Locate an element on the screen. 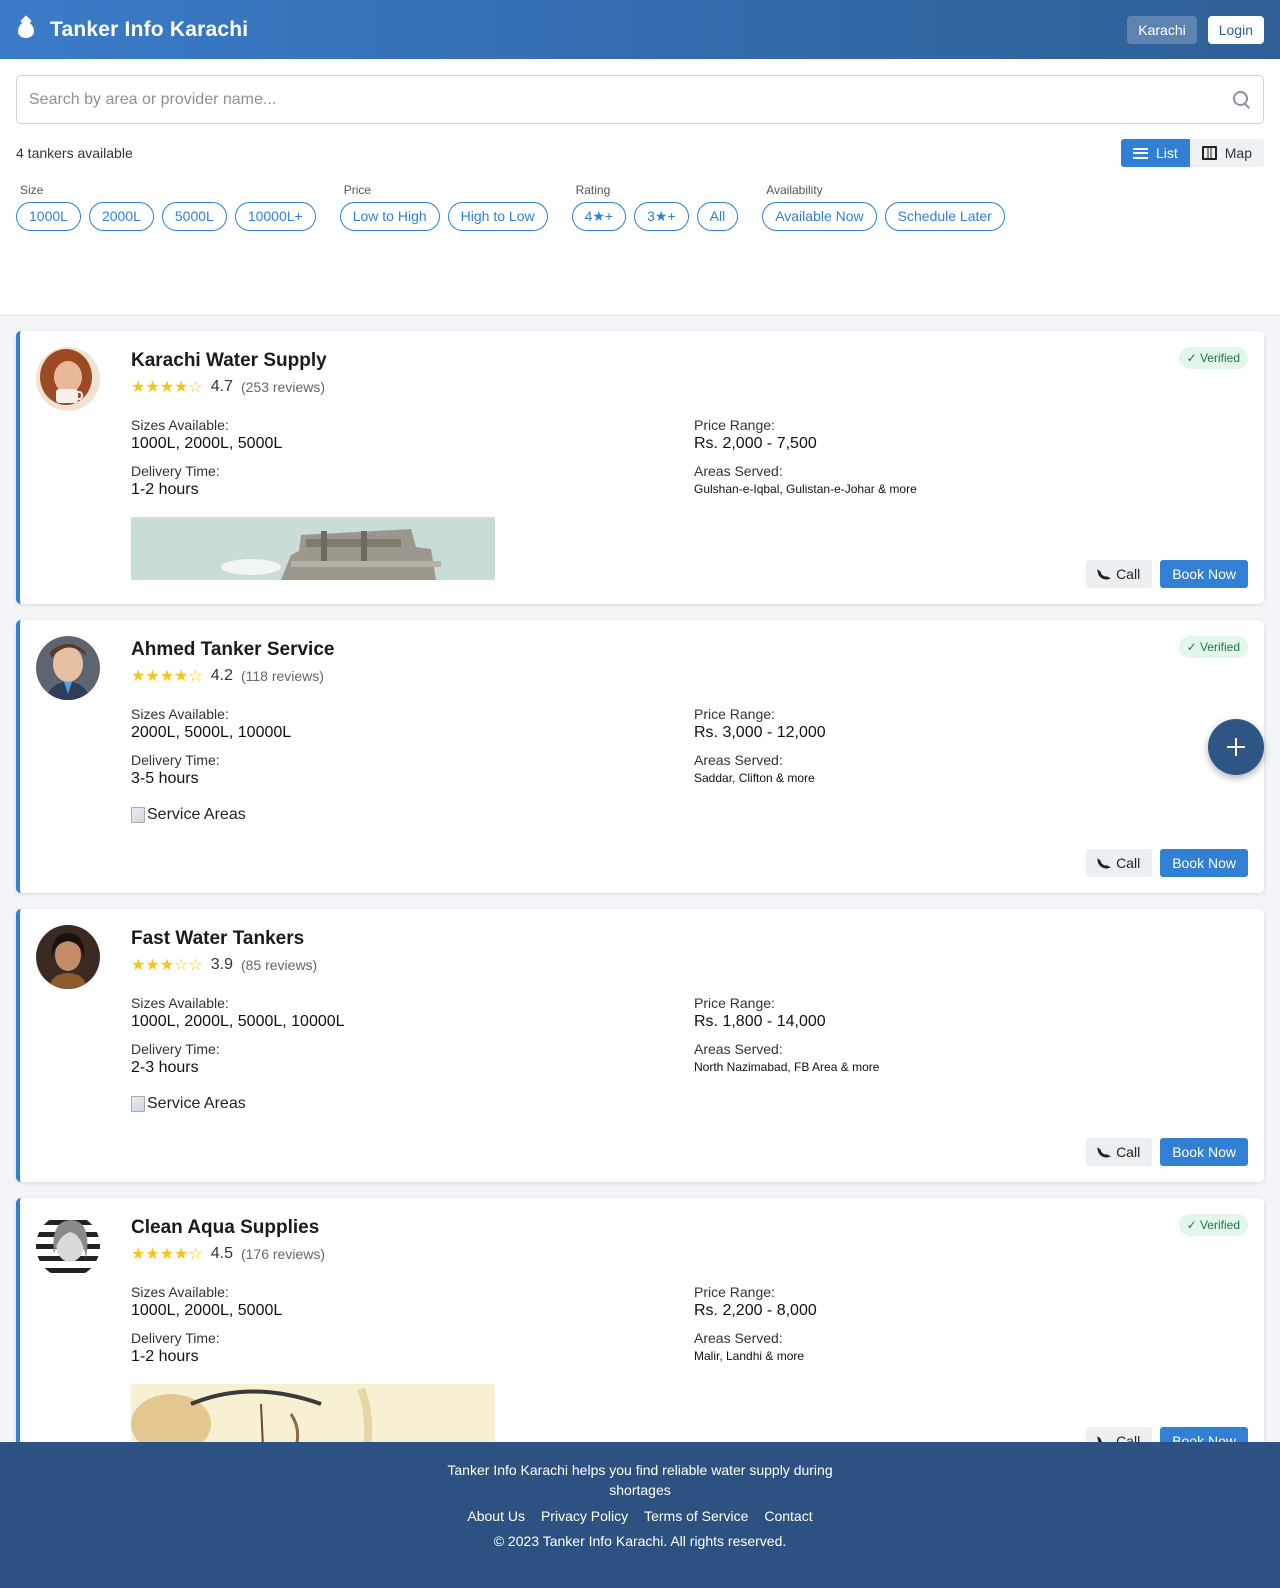 The width and height of the screenshot is (1280, 1588). app-header: Tanker Info Karachi Karachi Login is located at coordinates (640, 29).